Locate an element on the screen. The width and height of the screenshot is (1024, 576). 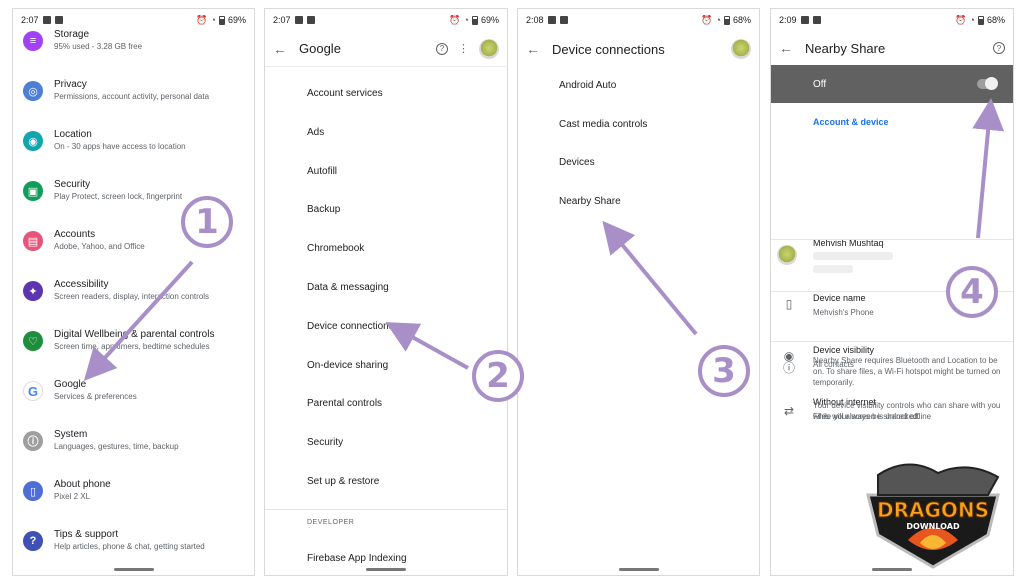
google-item-device-connections: Device connections is located at coordinates (350, 326).